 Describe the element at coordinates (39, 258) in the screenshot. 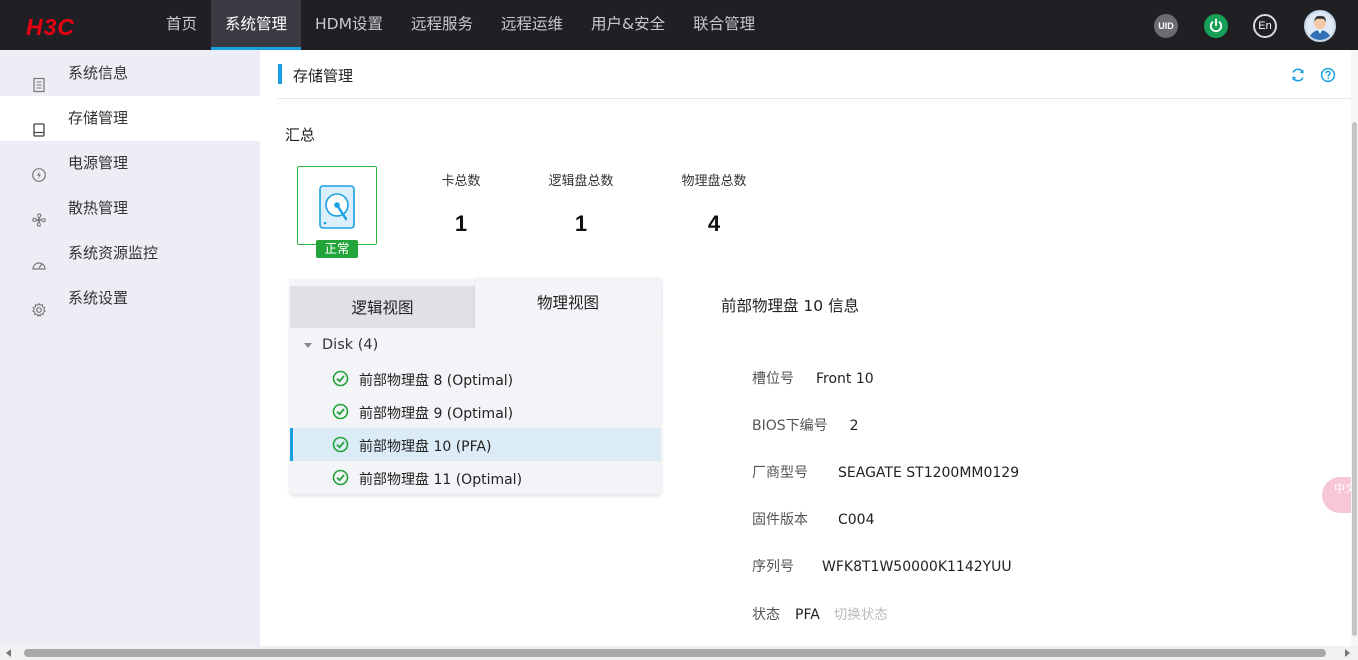

I see `gauge-icon` at that location.